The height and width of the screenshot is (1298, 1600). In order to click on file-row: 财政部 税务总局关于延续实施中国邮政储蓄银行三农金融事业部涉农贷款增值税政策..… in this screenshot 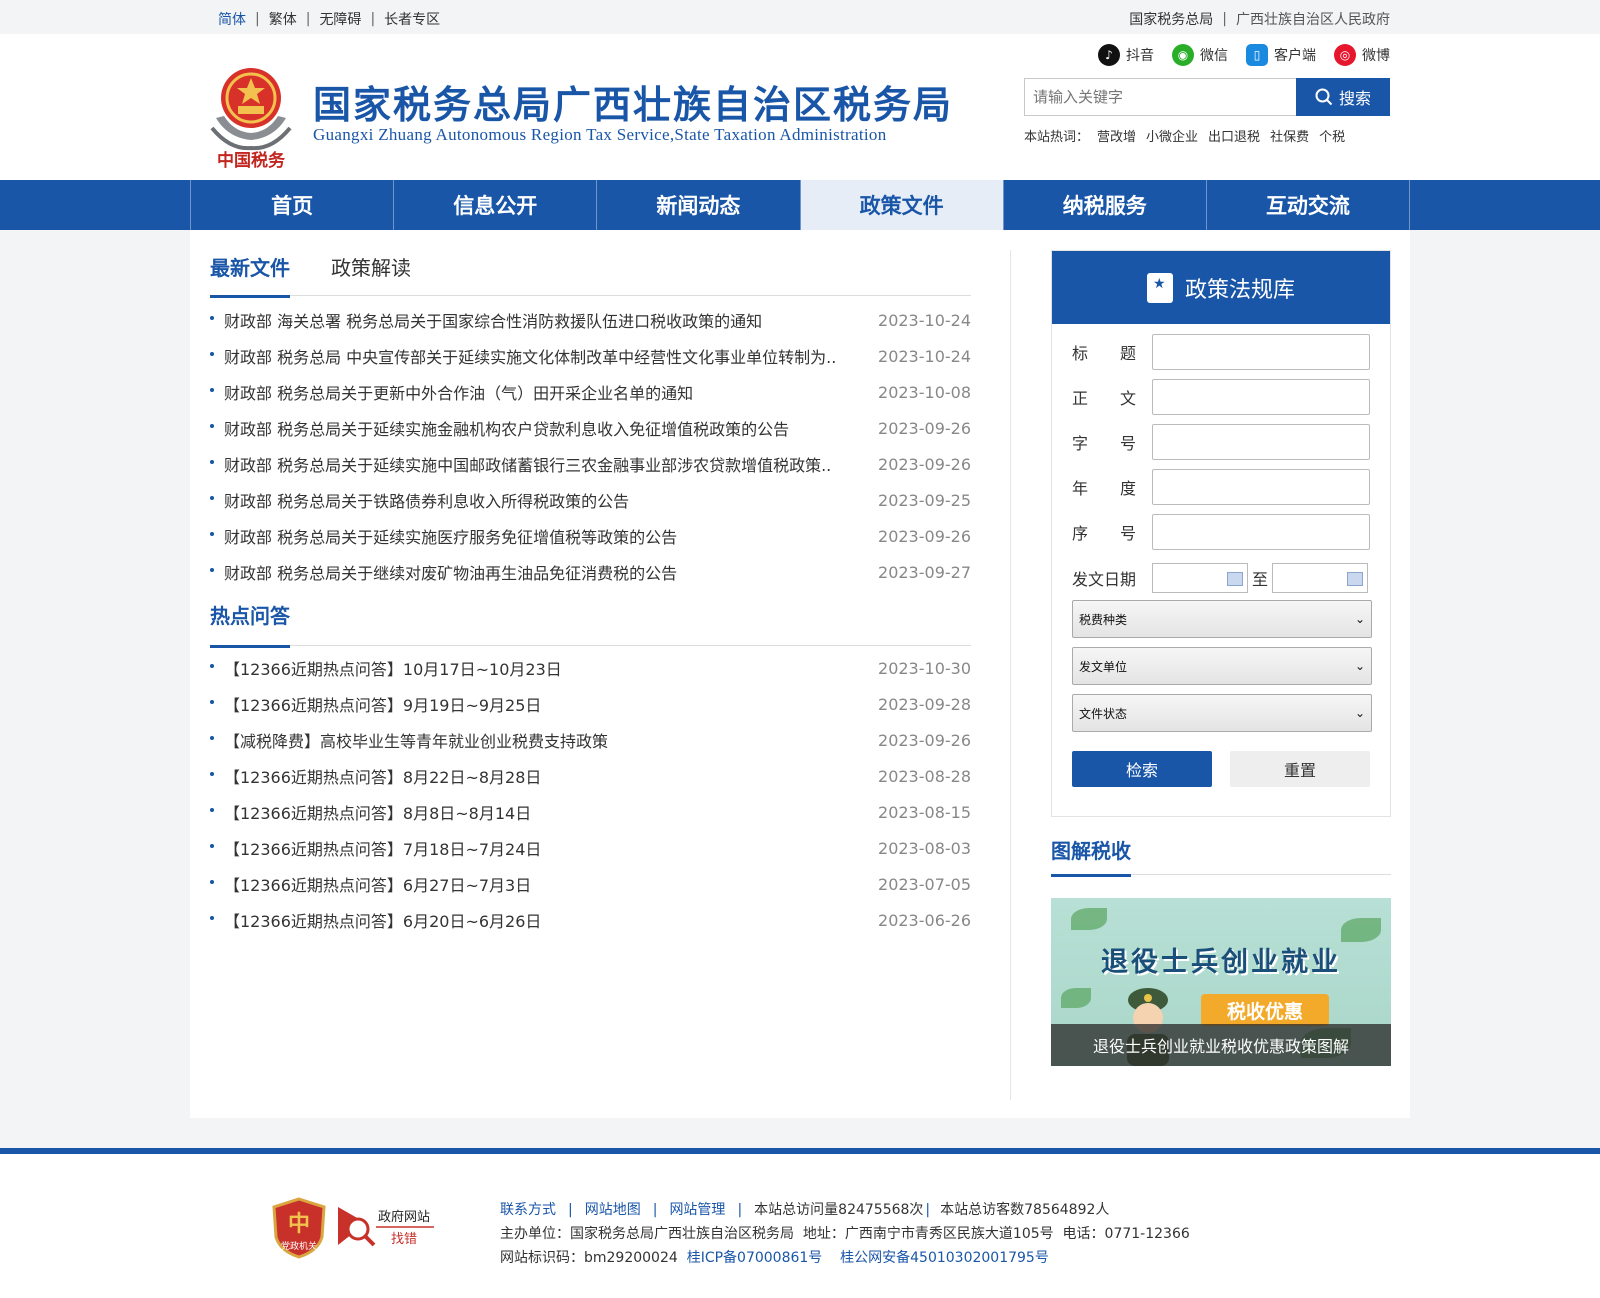, I will do `click(590, 464)`.